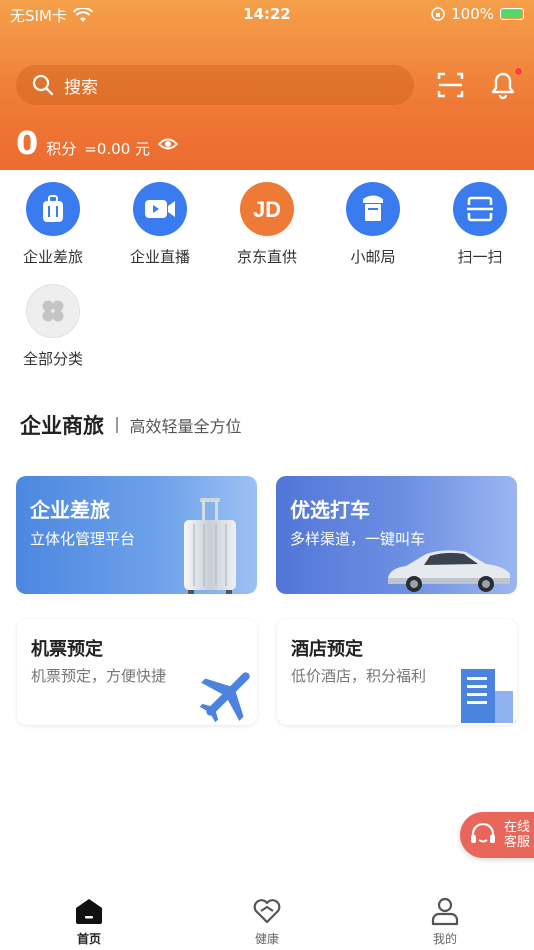 The height and width of the screenshot is (950, 534). Describe the element at coordinates (215, 85) in the screenshot. I see `search-input: 搜索` at that location.